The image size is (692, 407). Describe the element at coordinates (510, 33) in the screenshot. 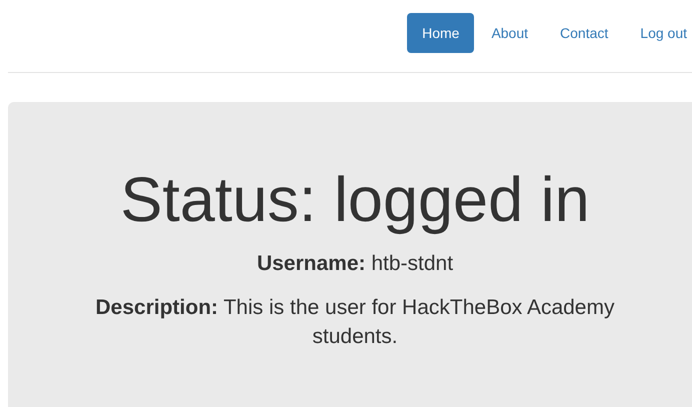

I see `nav-link: About` at that location.